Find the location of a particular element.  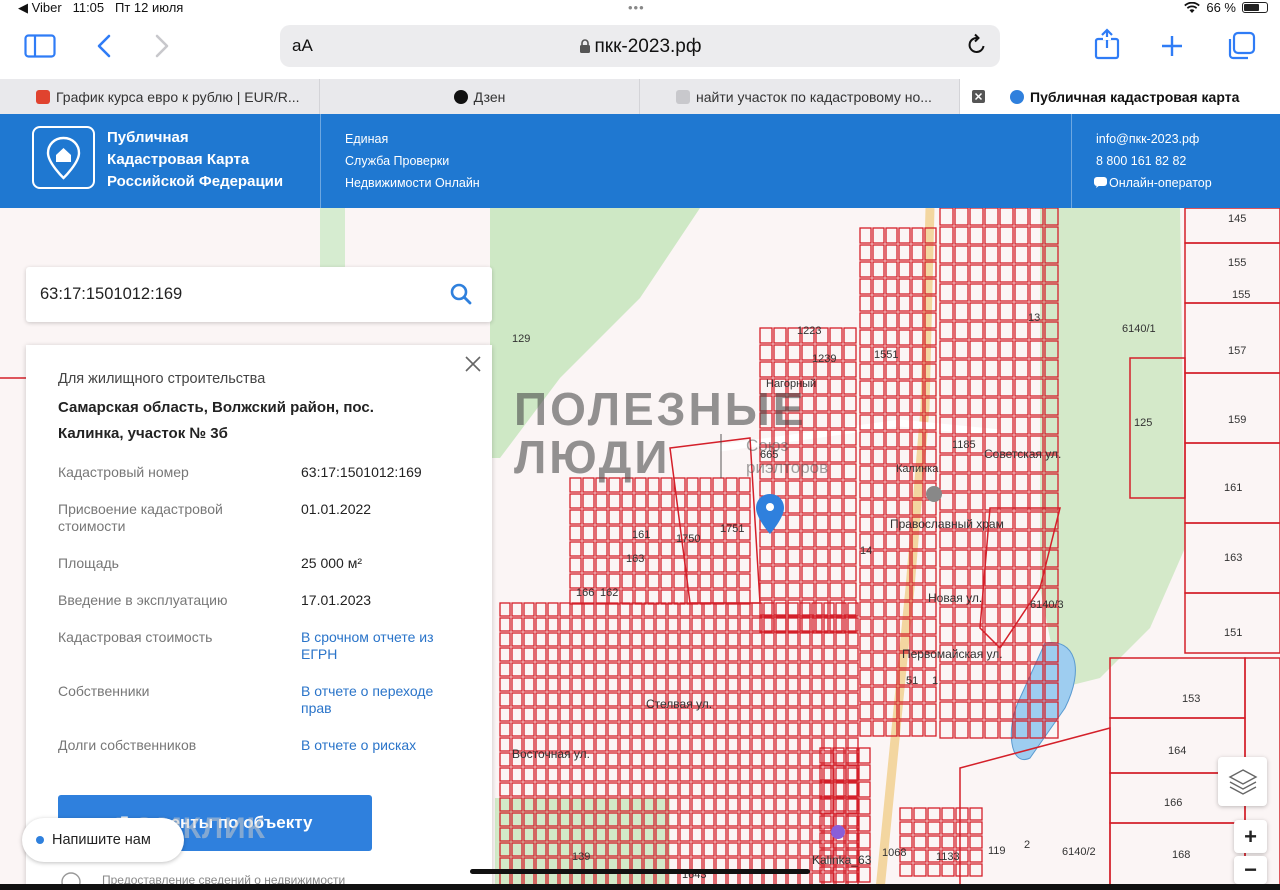

online-operator-link: Онлайн-оператор is located at coordinates (1153, 183).